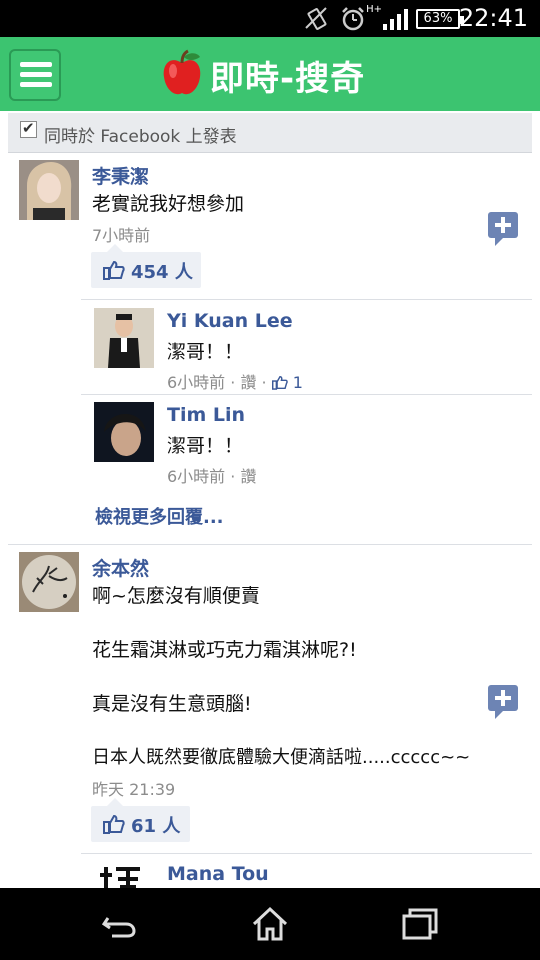 The image size is (540, 960). What do you see at coordinates (281, 757) in the screenshot?
I see `comment-text: 日本人既然要徹底體驗大便滴話啦.....ccccc~~` at bounding box center [281, 757].